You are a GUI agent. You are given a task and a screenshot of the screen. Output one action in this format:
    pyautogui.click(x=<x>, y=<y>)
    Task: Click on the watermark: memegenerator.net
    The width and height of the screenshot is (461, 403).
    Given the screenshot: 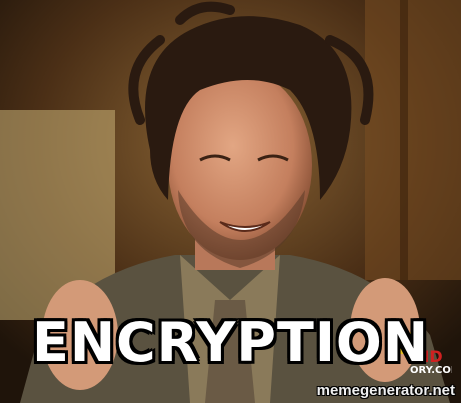 What is the action you would take?
    pyautogui.click(x=385, y=390)
    